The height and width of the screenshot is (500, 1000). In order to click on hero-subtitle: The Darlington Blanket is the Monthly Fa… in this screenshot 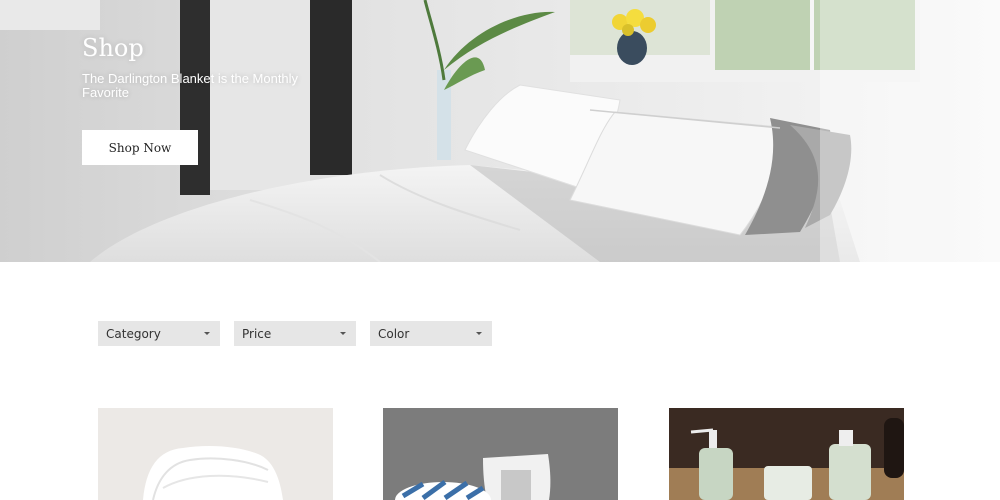, I will do `click(190, 85)`.